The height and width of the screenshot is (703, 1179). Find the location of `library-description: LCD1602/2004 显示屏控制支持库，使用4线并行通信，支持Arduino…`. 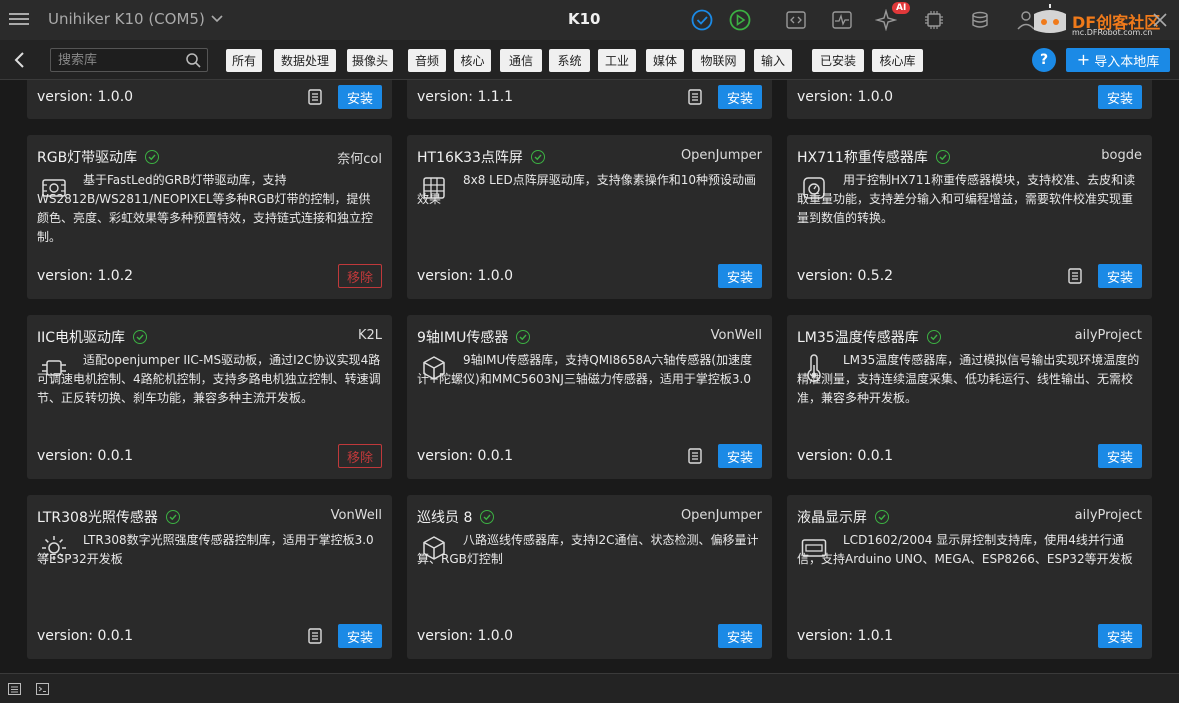

library-description: LCD1602/2004 显示屏控制支持库，使用4线并行通信，支持Arduino… is located at coordinates (965, 549).